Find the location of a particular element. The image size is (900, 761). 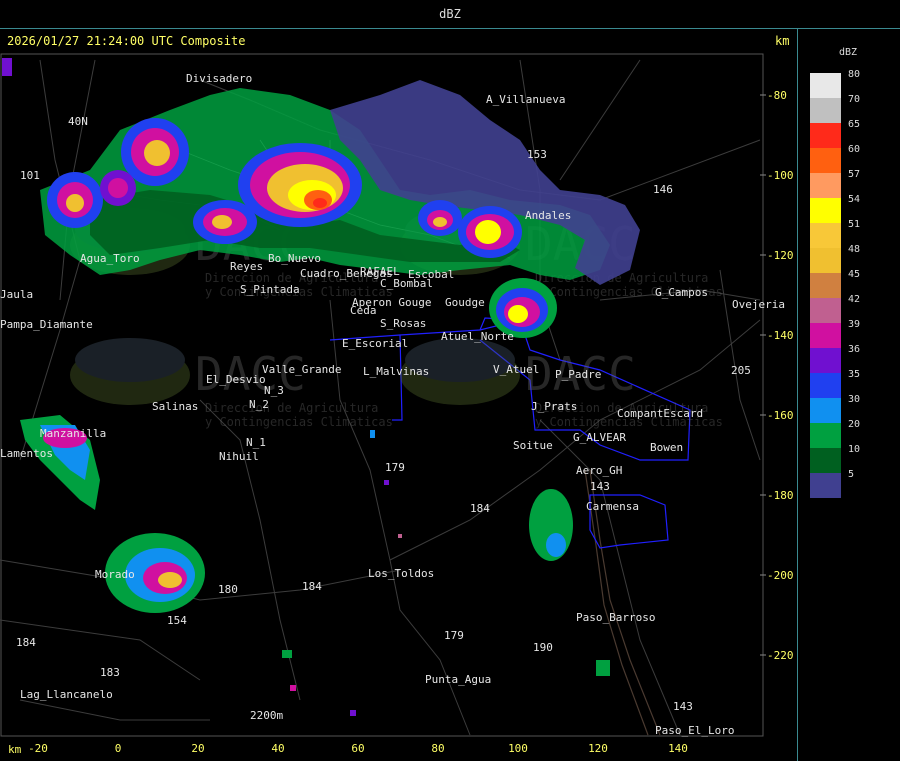

y-axis: -80 -100 -120 -140 -160 -180 -200 -220 is located at coordinates (777, 375).